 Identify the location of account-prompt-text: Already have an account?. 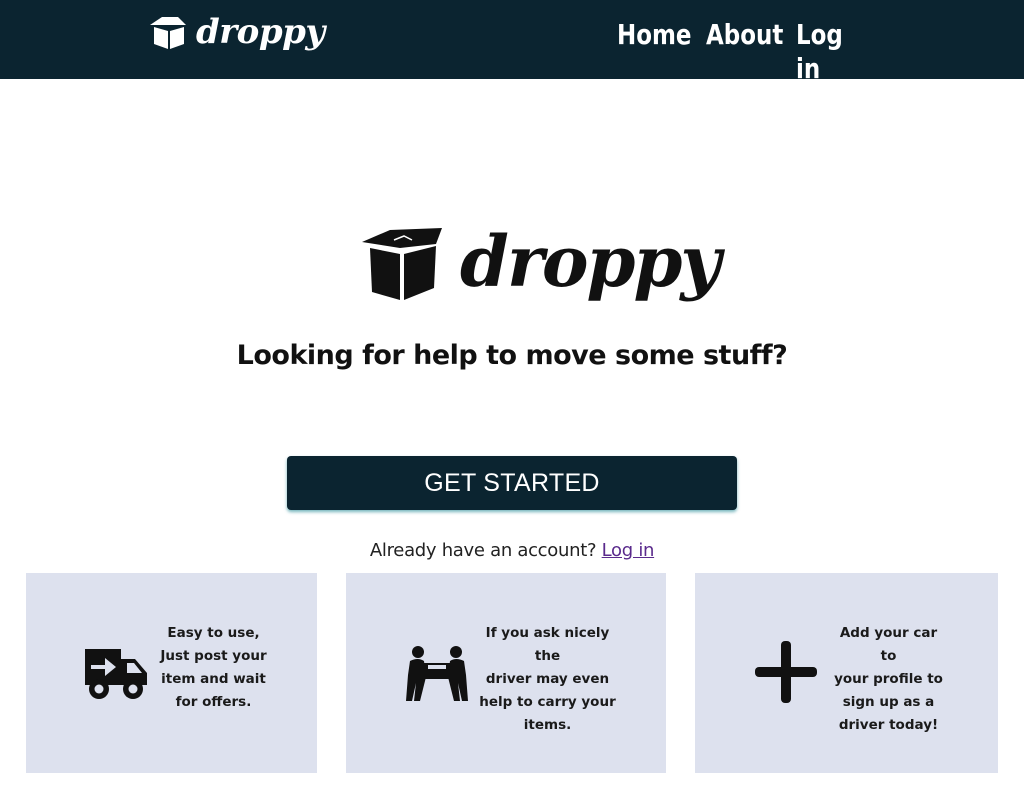
(483, 550).